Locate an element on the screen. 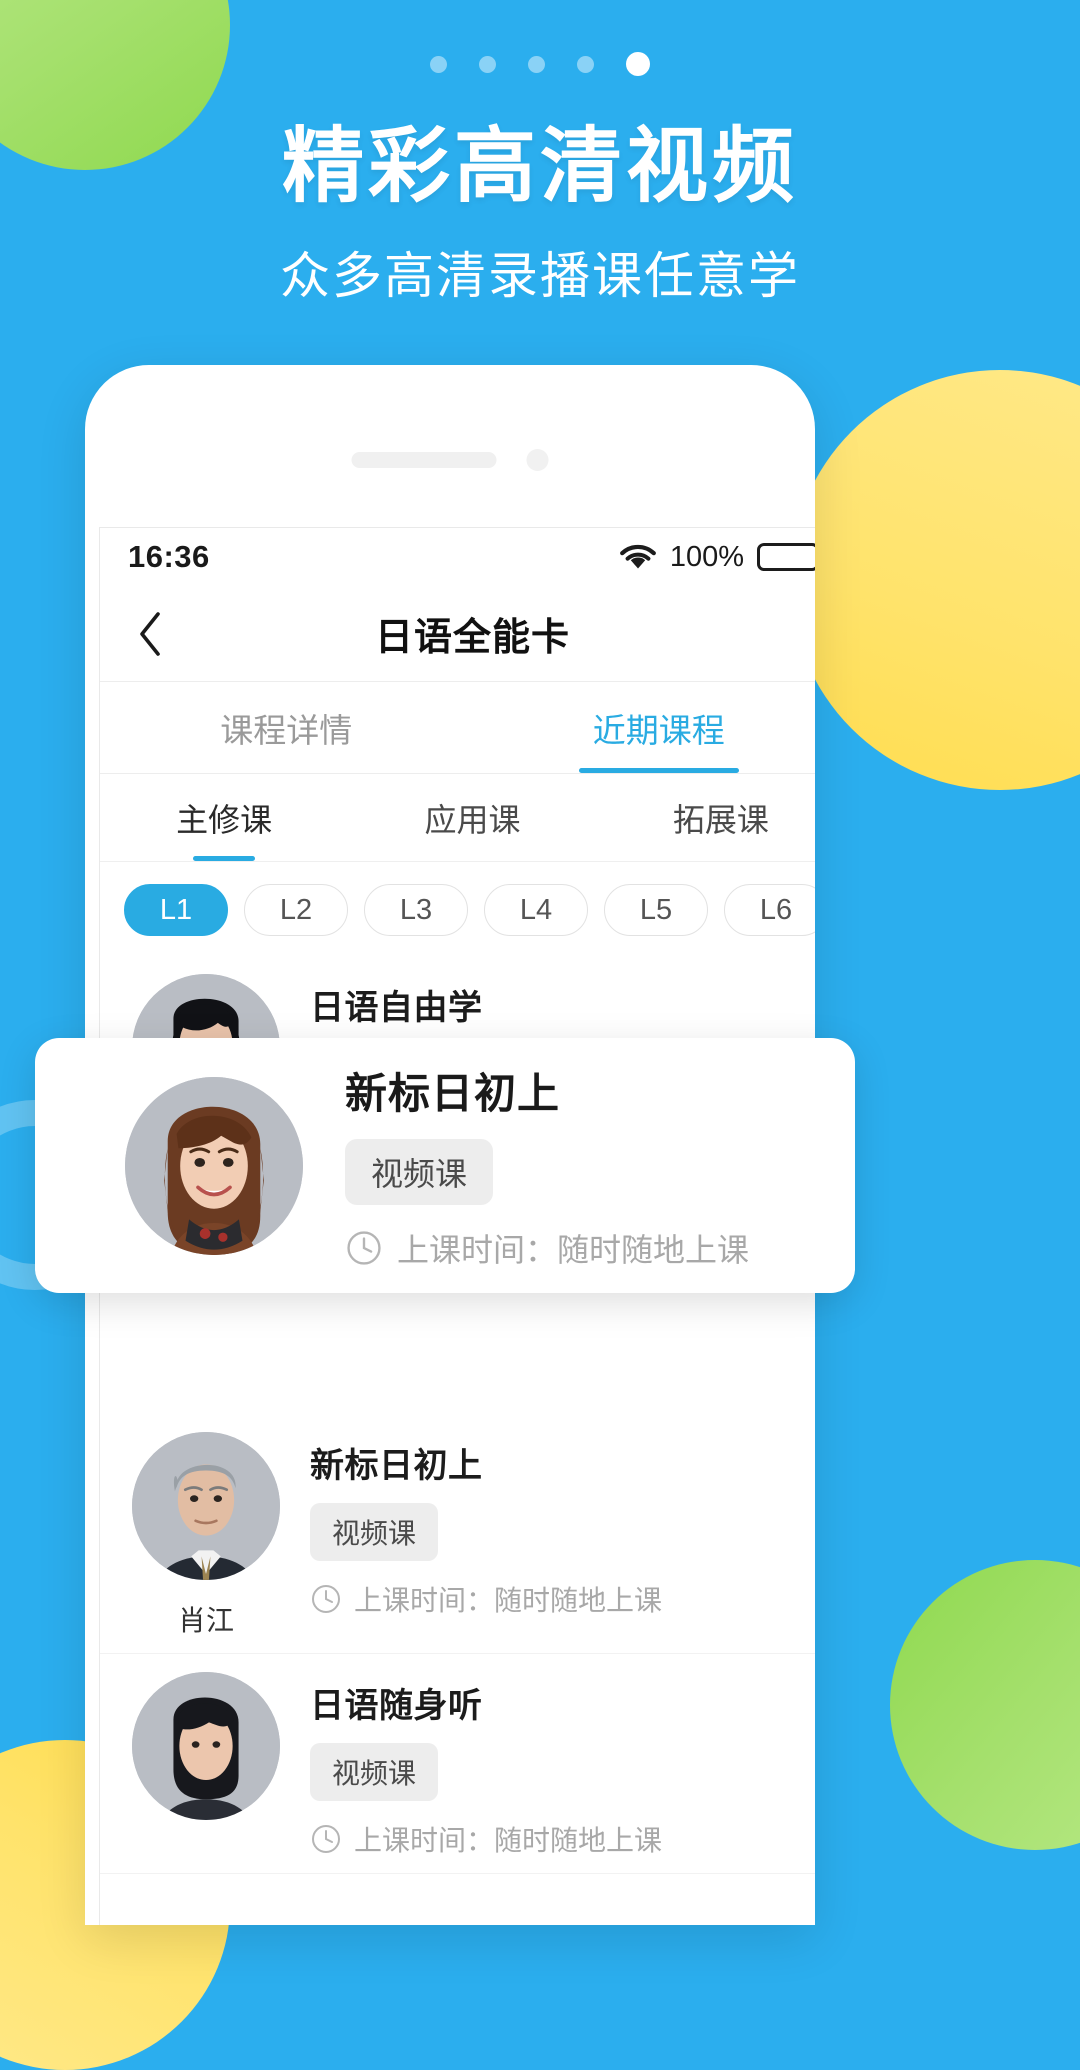  course-title: 新标日初上 is located at coordinates (396, 1466).